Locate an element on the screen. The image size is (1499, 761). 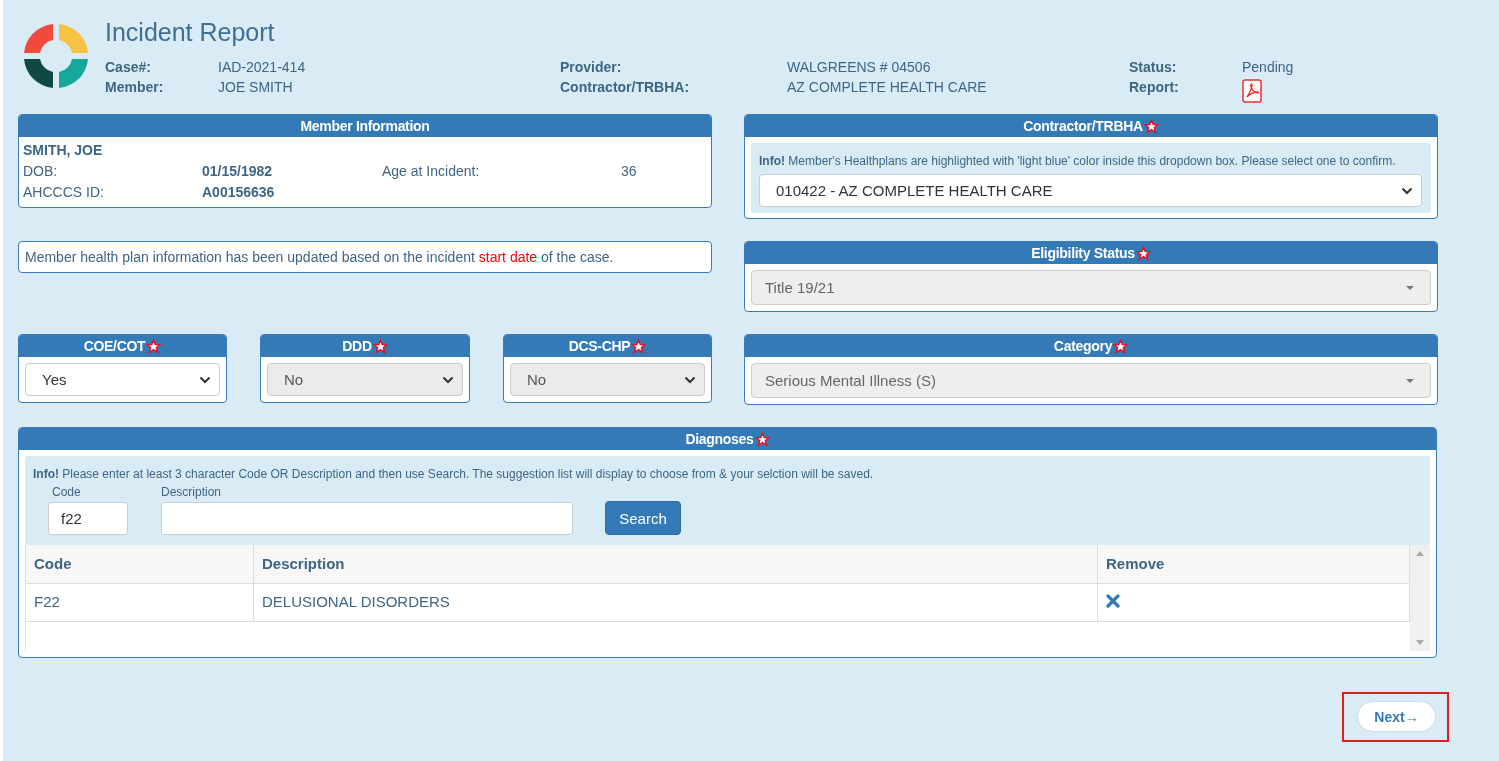
field-value: 01/15/1982 is located at coordinates (238, 171).